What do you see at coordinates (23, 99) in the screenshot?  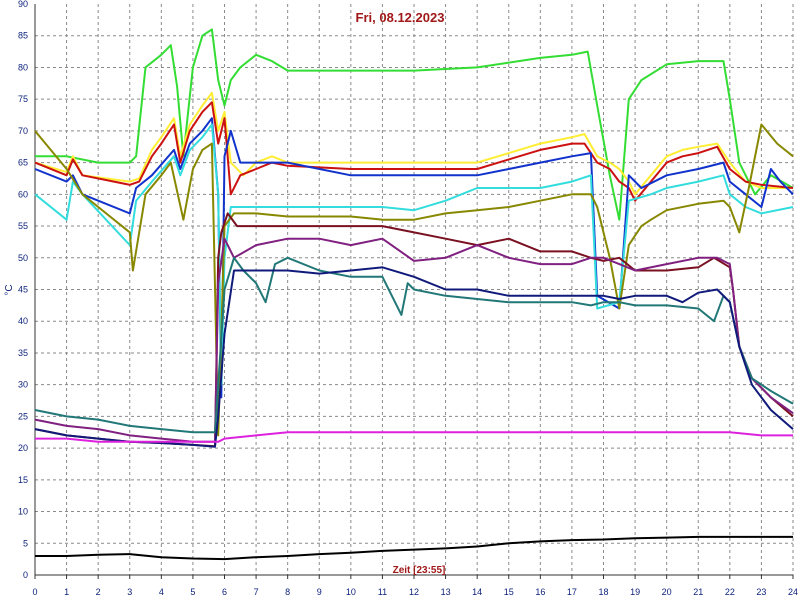 I see `y-tick-label: 75` at bounding box center [23, 99].